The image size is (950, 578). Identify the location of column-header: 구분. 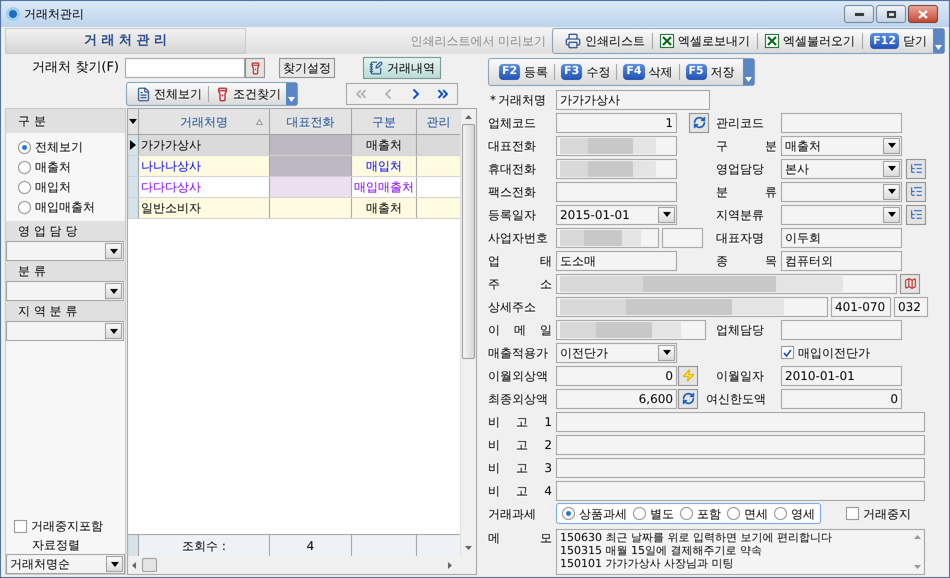
(384, 121).